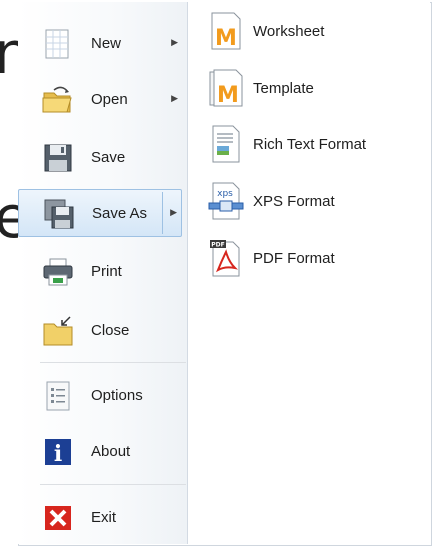 This screenshot has width=433, height=548. What do you see at coordinates (294, 201) in the screenshot?
I see `submenu-item-xps-format-label: XPS Format` at bounding box center [294, 201].